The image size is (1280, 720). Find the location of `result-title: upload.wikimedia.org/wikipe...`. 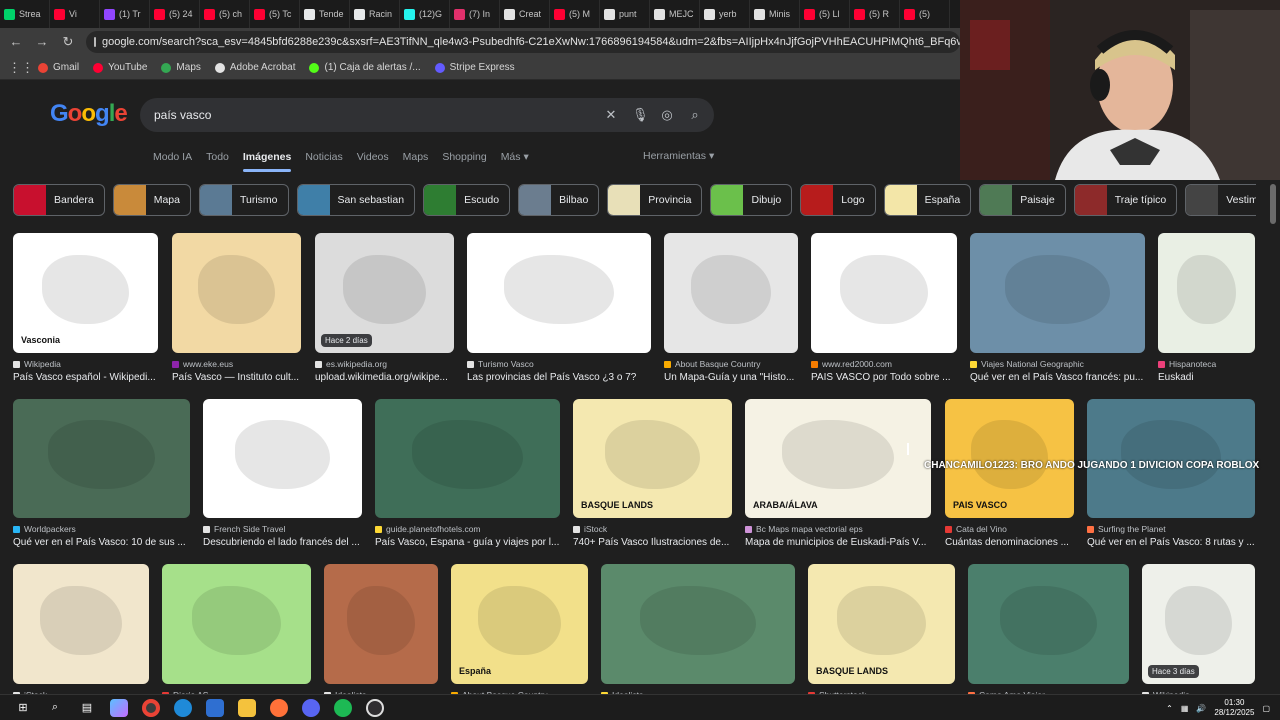

result-title: upload.wikimedia.org/wikipe... is located at coordinates (384, 377).